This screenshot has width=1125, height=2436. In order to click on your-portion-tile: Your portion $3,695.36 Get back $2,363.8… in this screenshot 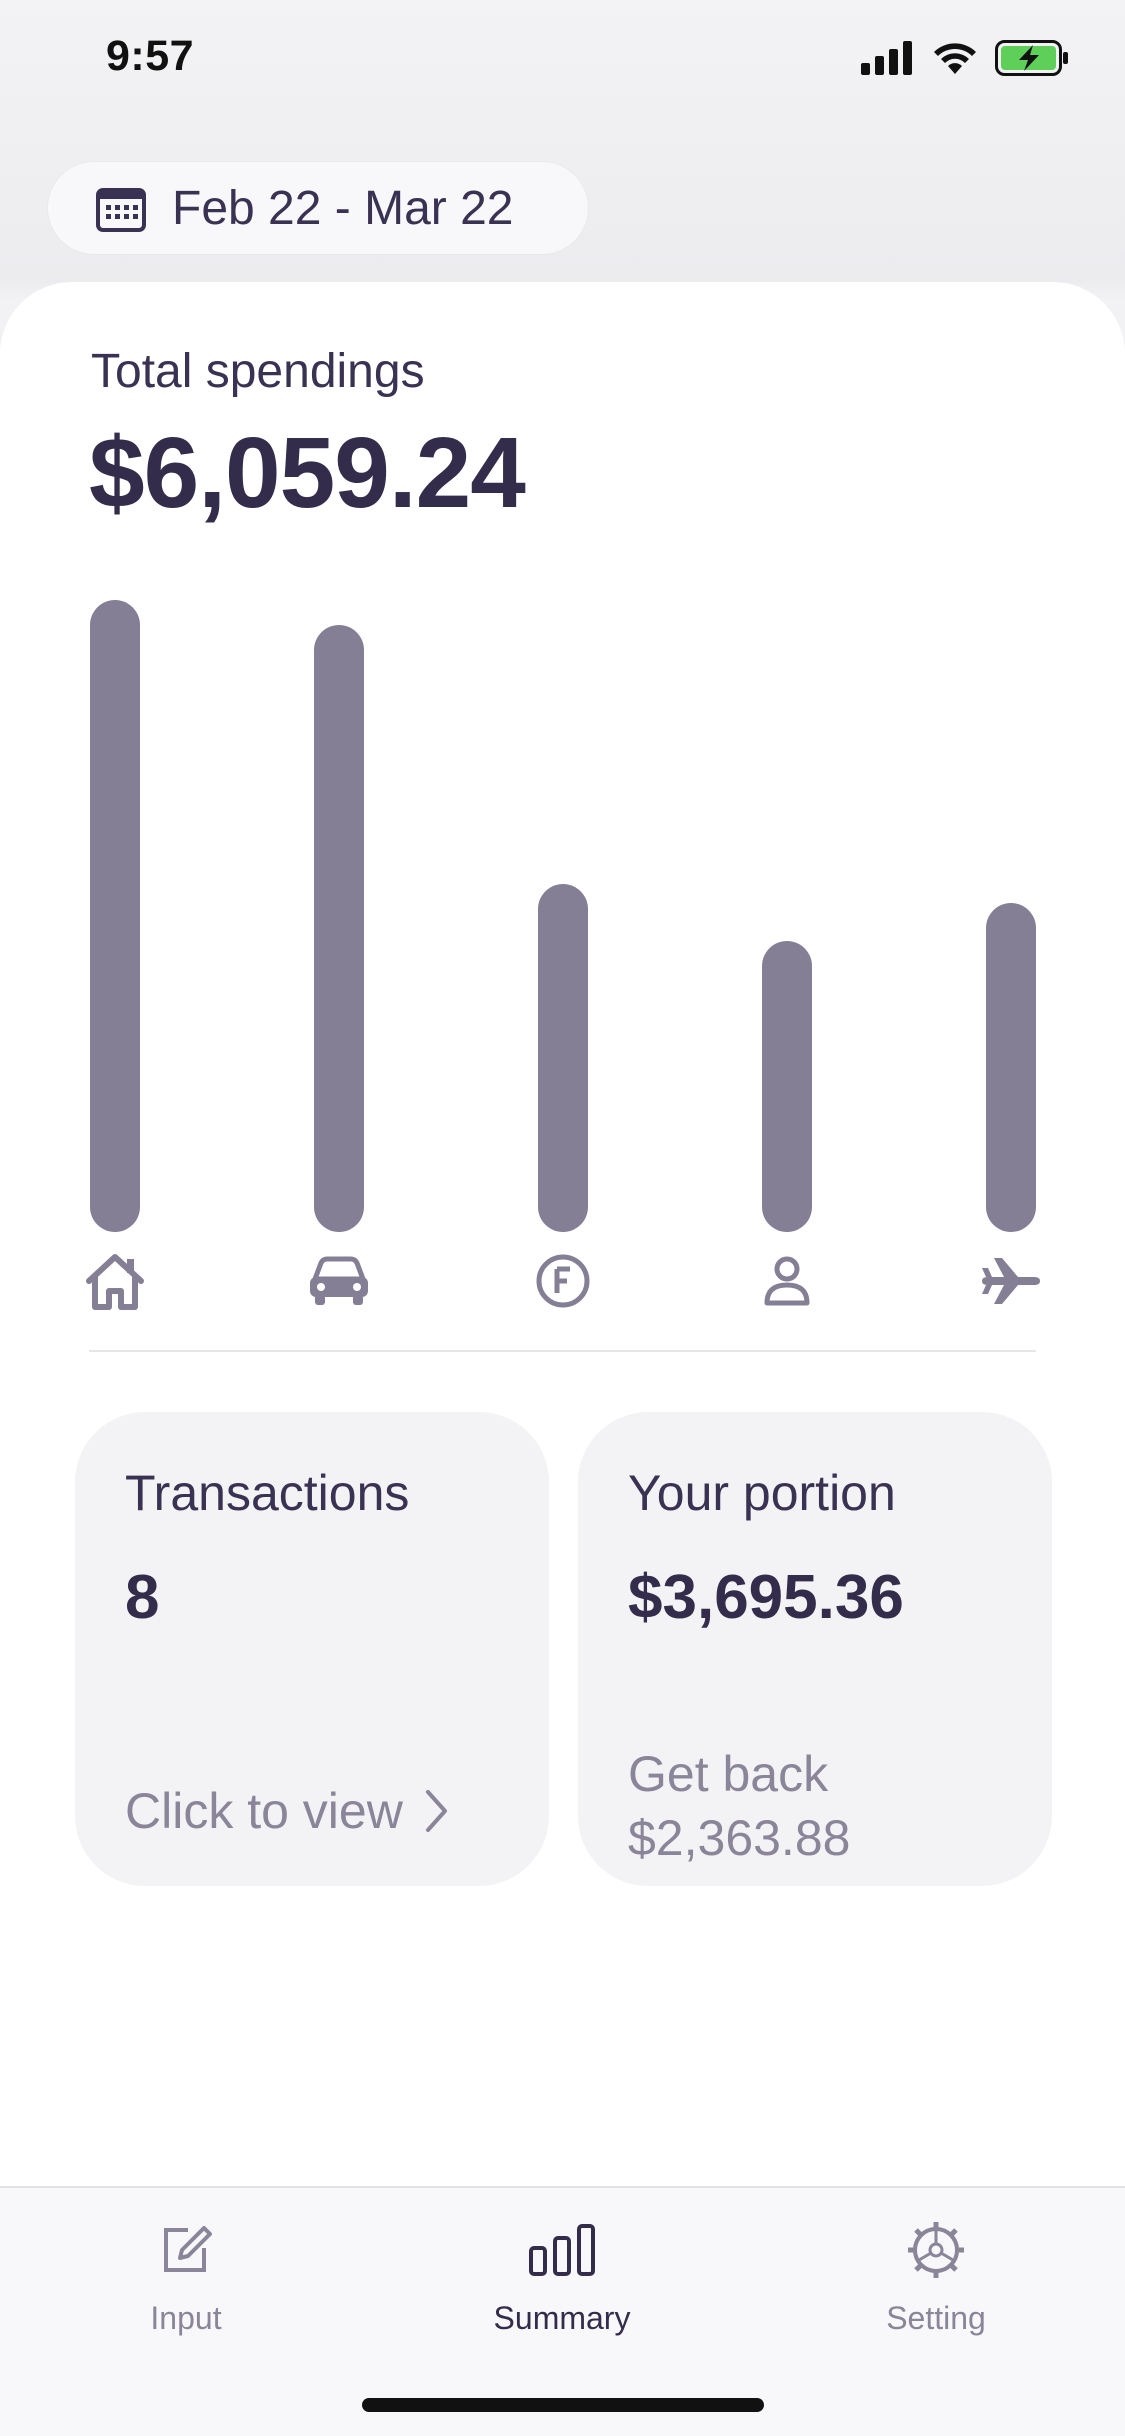, I will do `click(815, 1649)`.